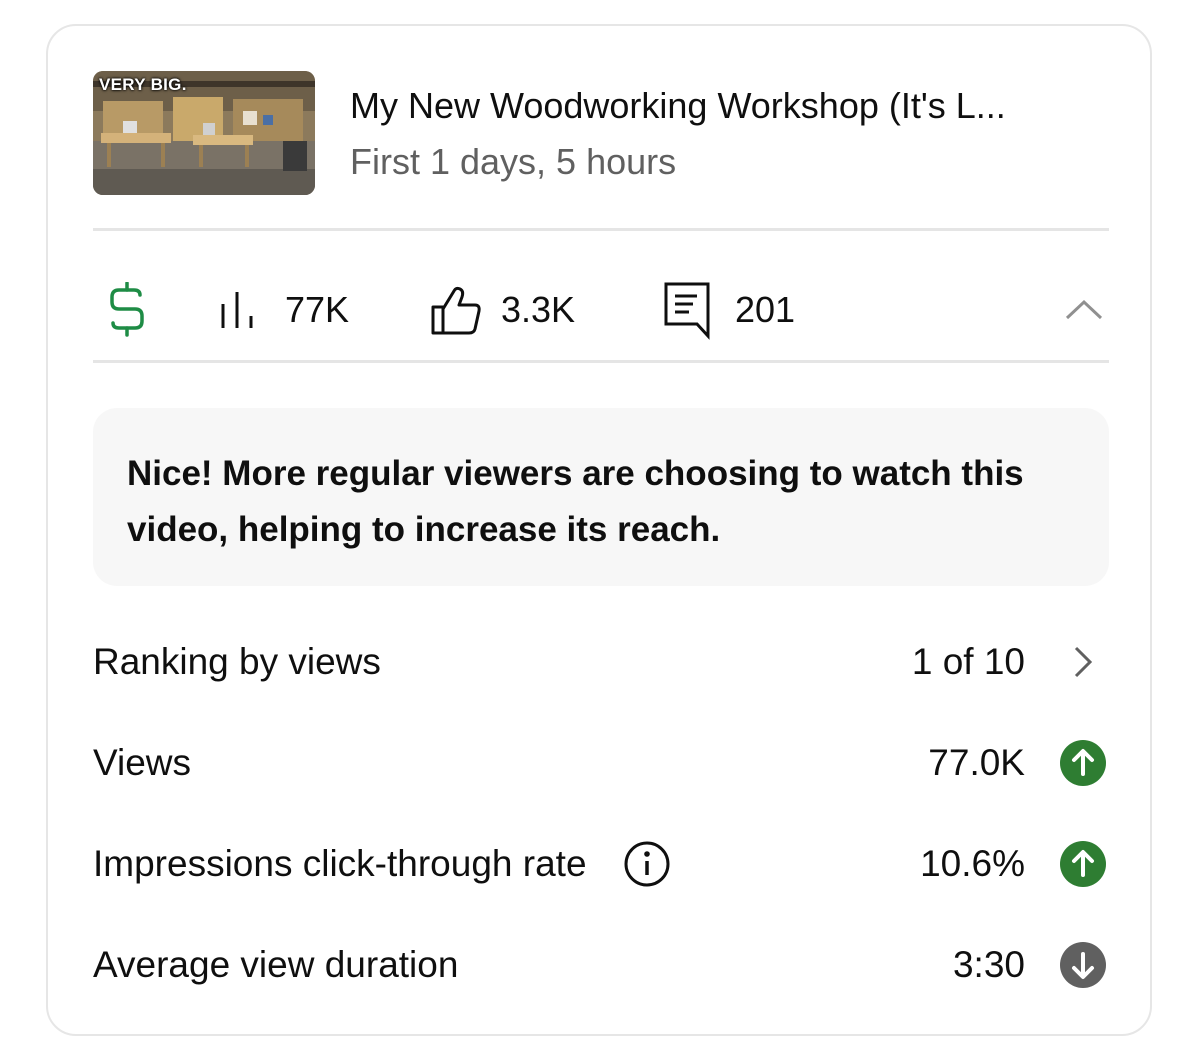 This screenshot has width=1200, height=1058. I want to click on thumbs-up-icon, so click(456, 310).